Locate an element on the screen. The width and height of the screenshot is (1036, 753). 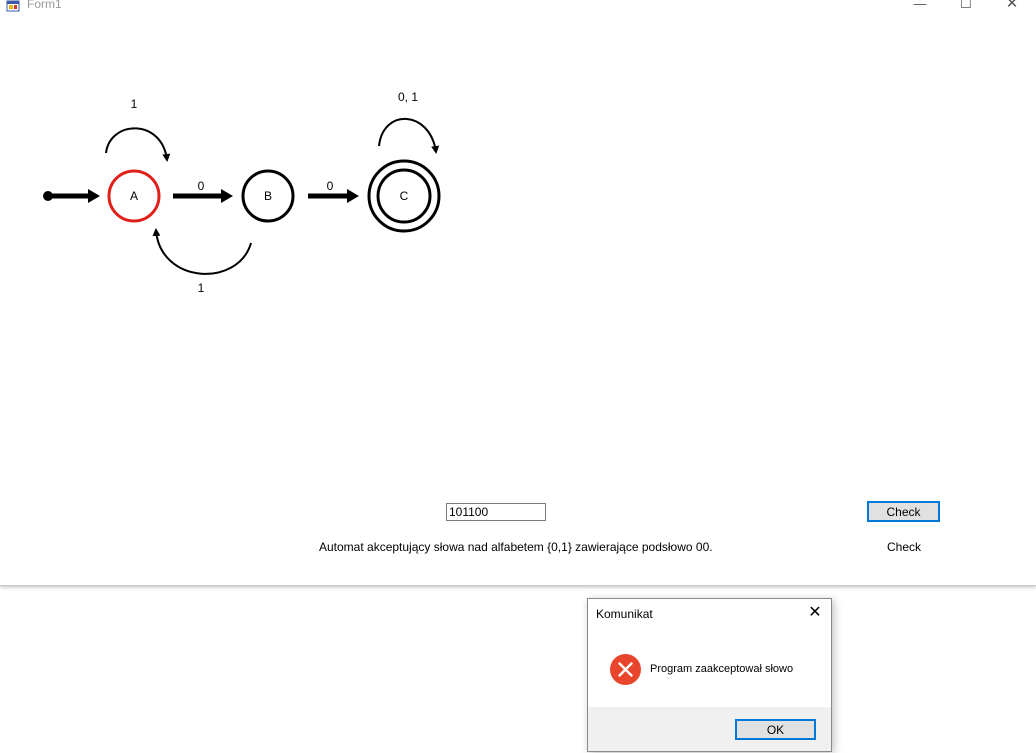
dialog-message: Program zaakceptował słowo is located at coordinates (722, 669).